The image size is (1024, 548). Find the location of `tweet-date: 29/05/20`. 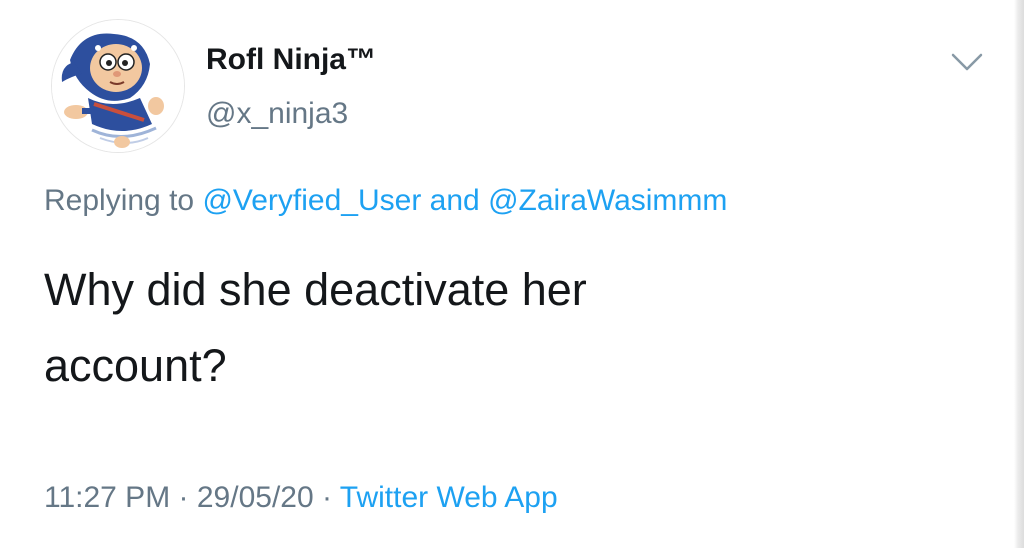

tweet-date: 29/05/20 is located at coordinates (255, 497).